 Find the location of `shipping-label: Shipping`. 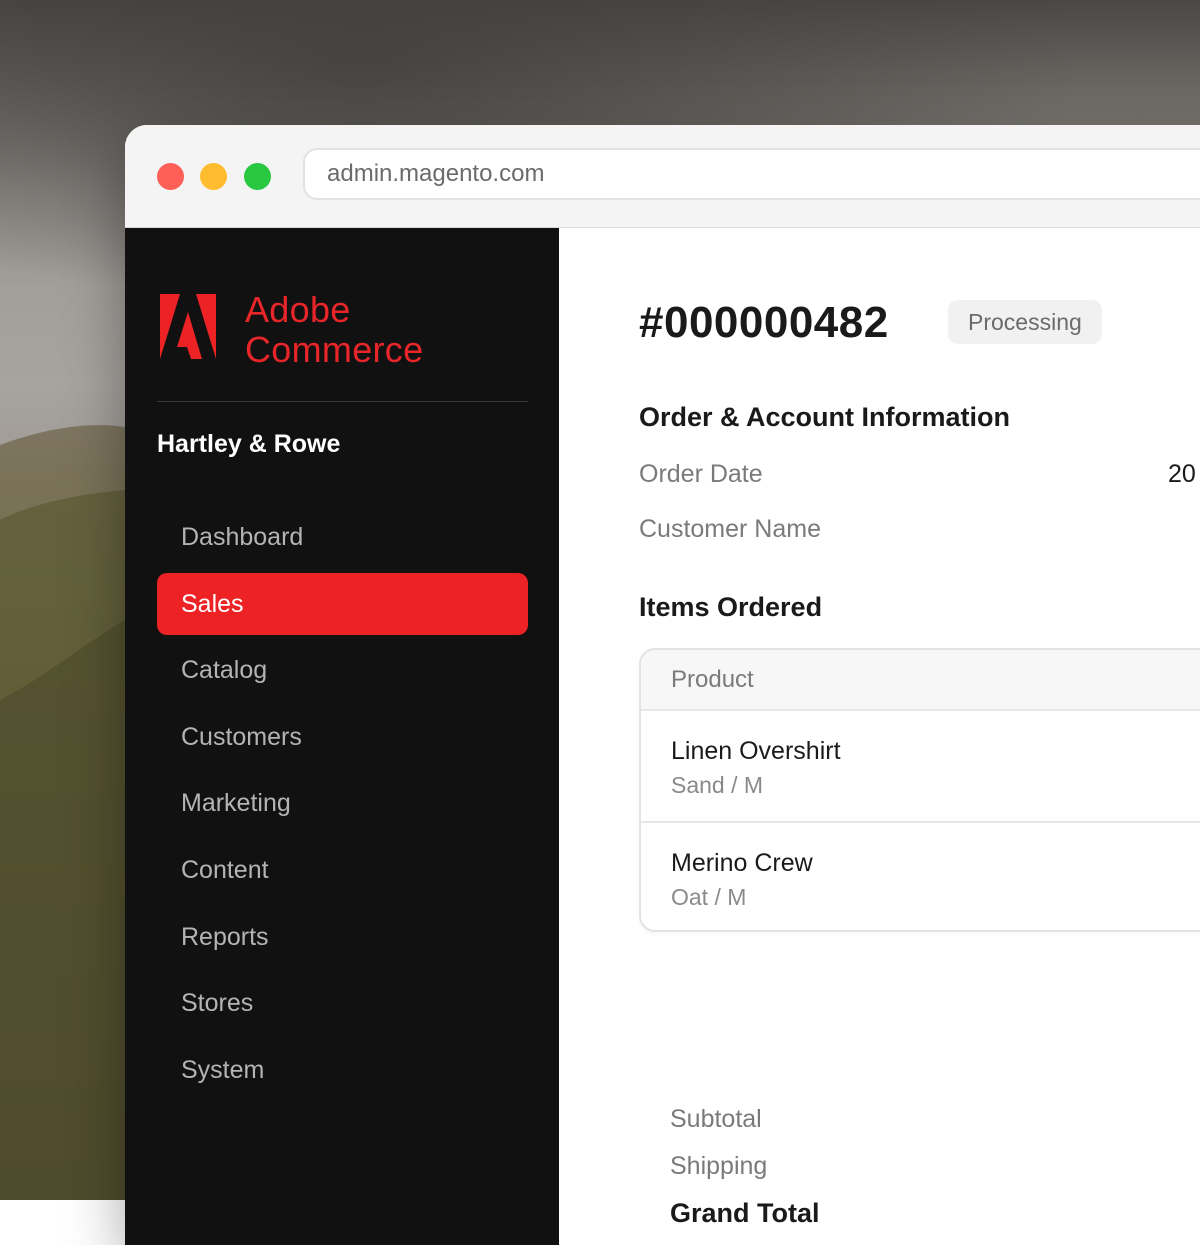

shipping-label: Shipping is located at coordinates (719, 1166).